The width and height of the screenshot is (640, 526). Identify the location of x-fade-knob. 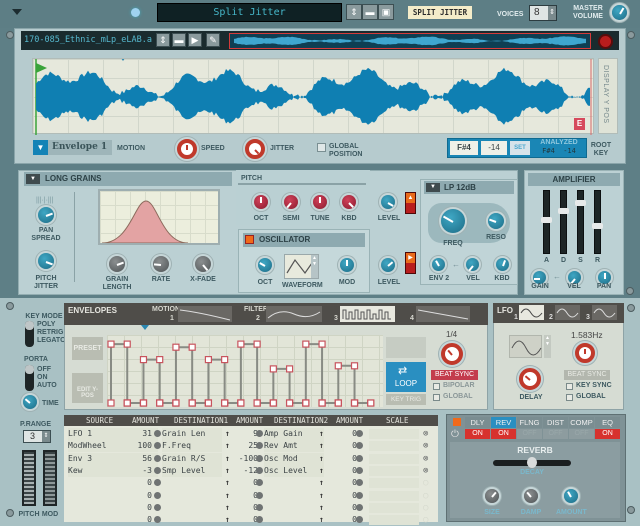
(203, 264).